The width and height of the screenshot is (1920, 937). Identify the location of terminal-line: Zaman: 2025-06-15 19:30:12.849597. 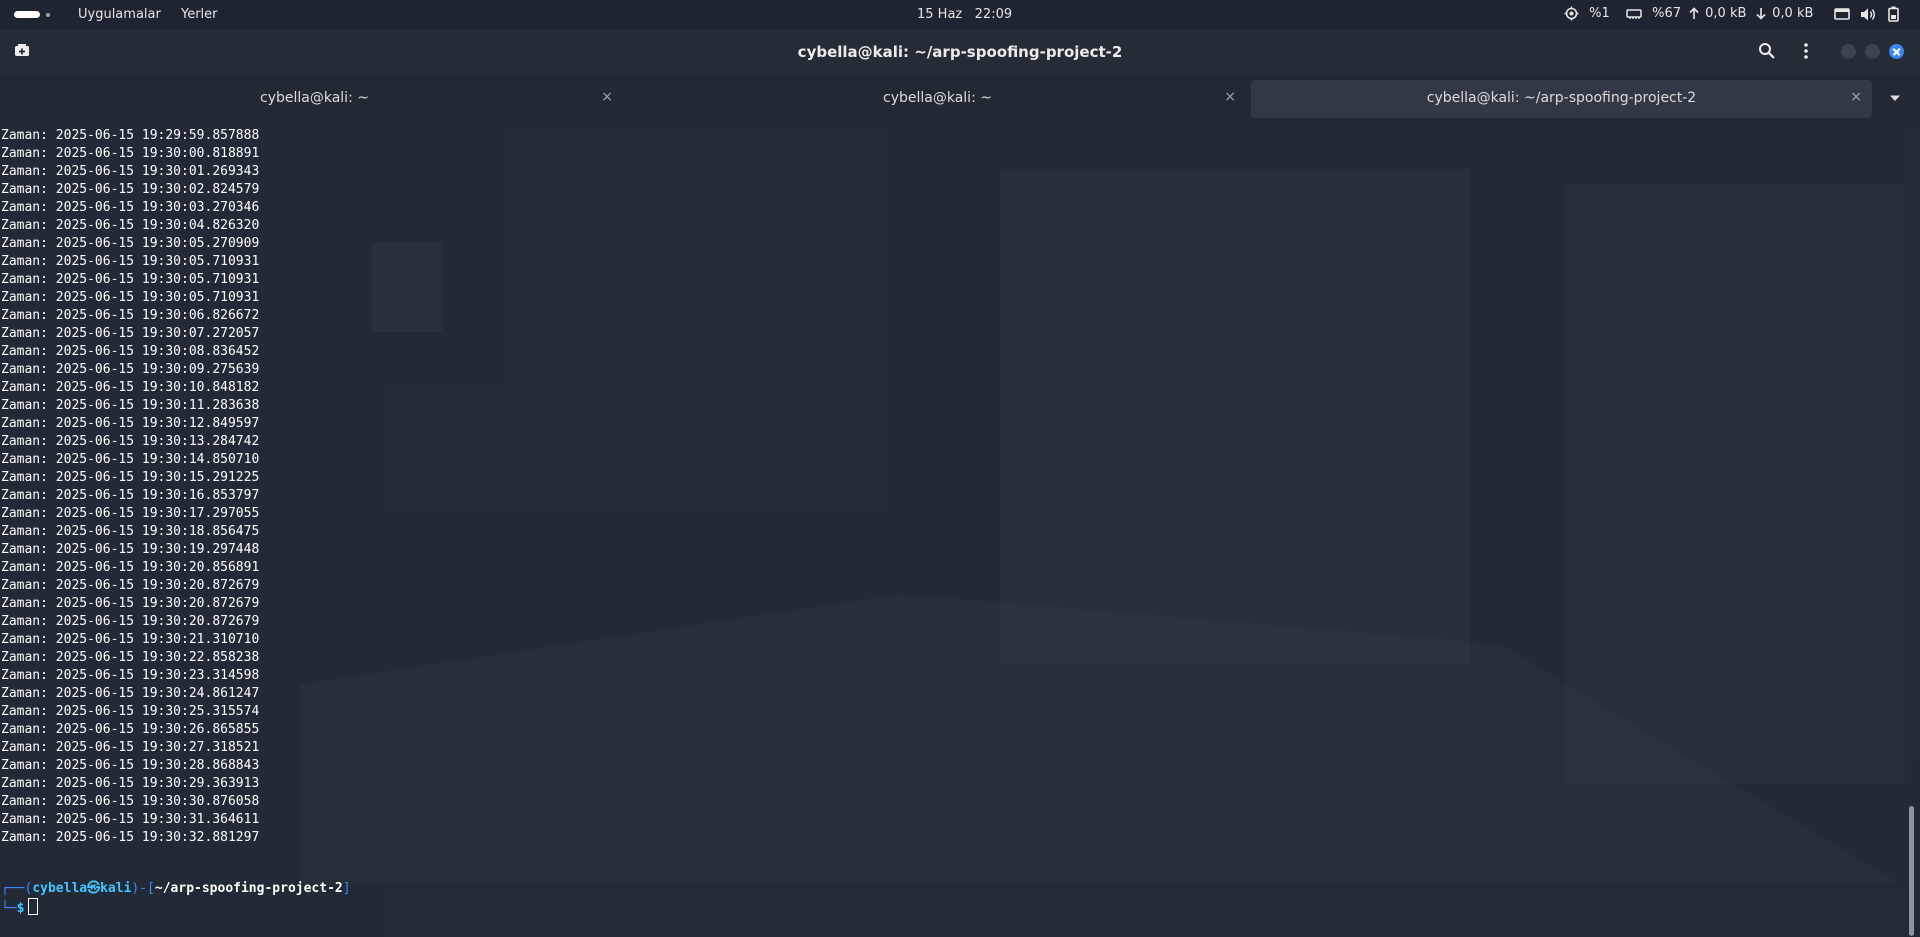
(130, 423).